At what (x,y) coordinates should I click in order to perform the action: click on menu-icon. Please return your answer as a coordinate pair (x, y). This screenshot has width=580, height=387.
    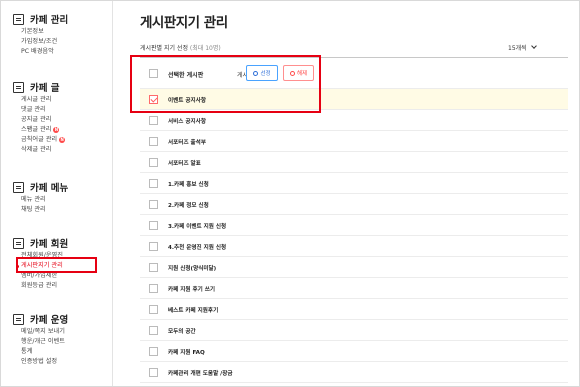
    Looking at the image, I should click on (18, 187).